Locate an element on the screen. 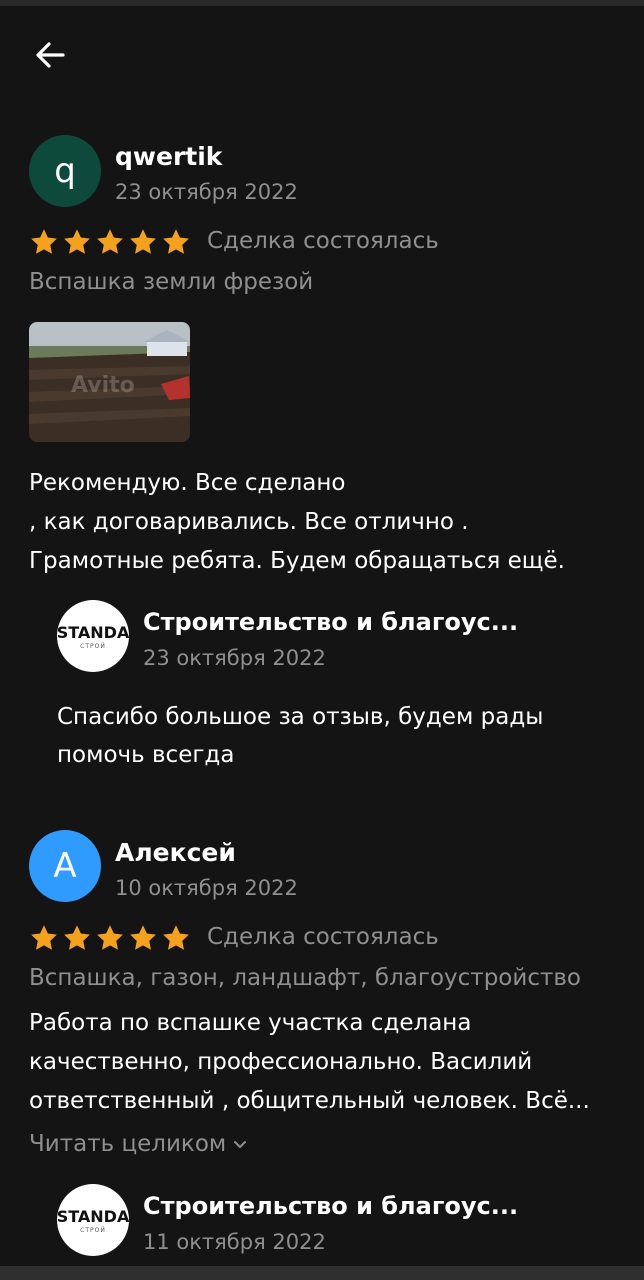 Image resolution: width=644 pixels, height=1280 pixels. avatar: А is located at coordinates (65, 866).